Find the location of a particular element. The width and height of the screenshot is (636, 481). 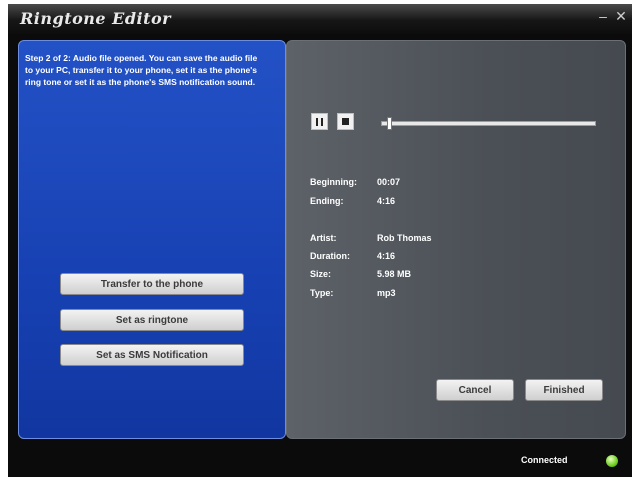

set-as-ringtone-button: Set as ringtone is located at coordinates (152, 320).